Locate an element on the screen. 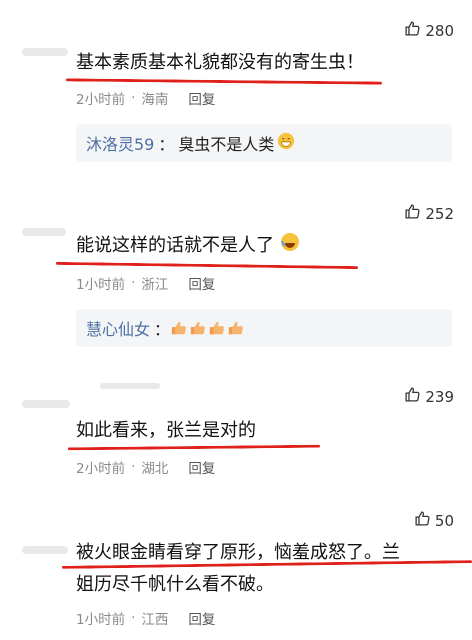 The height and width of the screenshot is (640, 472). comment-meta: 1小时前 · 江西 回复 is located at coordinates (146, 618).